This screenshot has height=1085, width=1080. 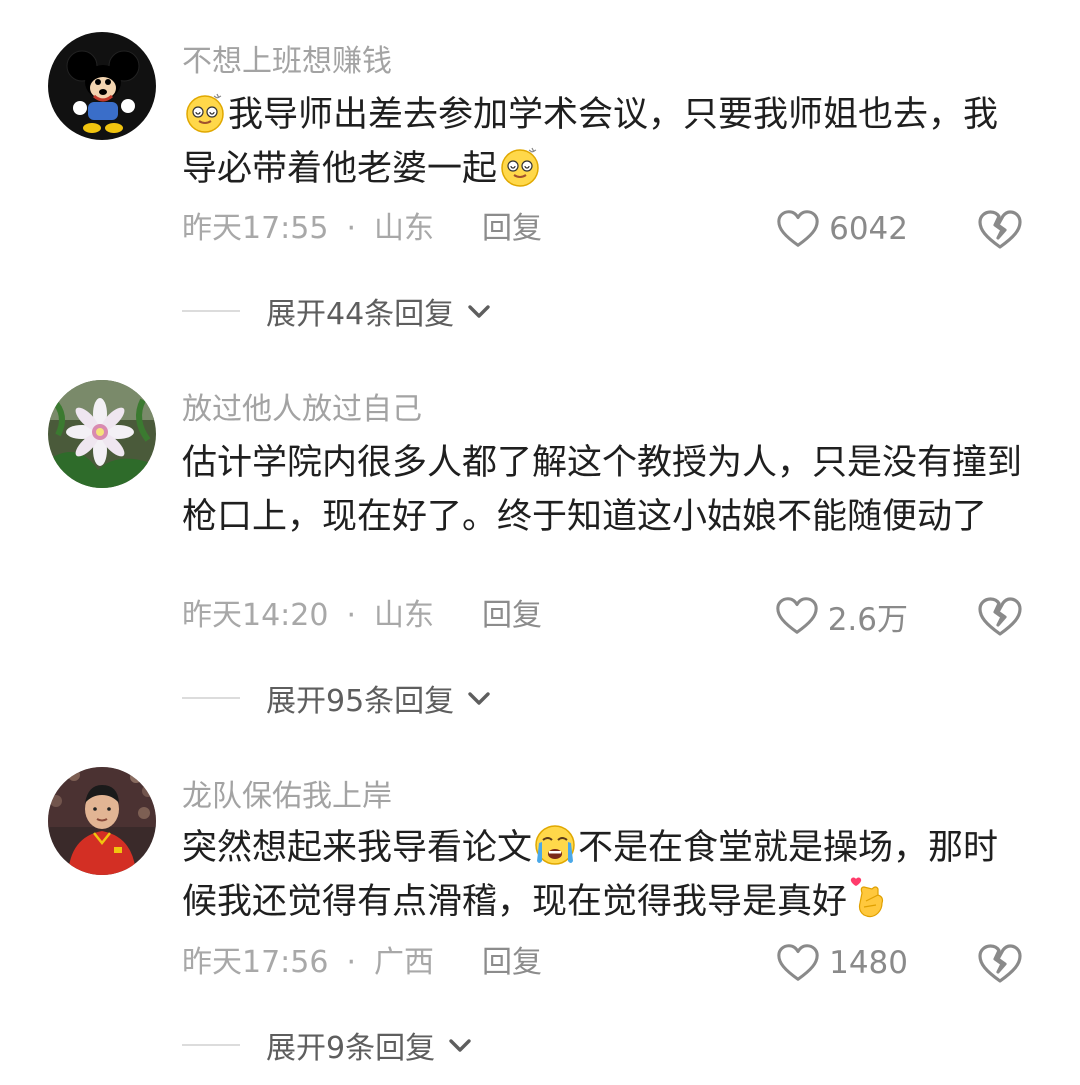 What do you see at coordinates (360, 701) in the screenshot?
I see `expand-replies-label: 展开95条回复` at bounding box center [360, 701].